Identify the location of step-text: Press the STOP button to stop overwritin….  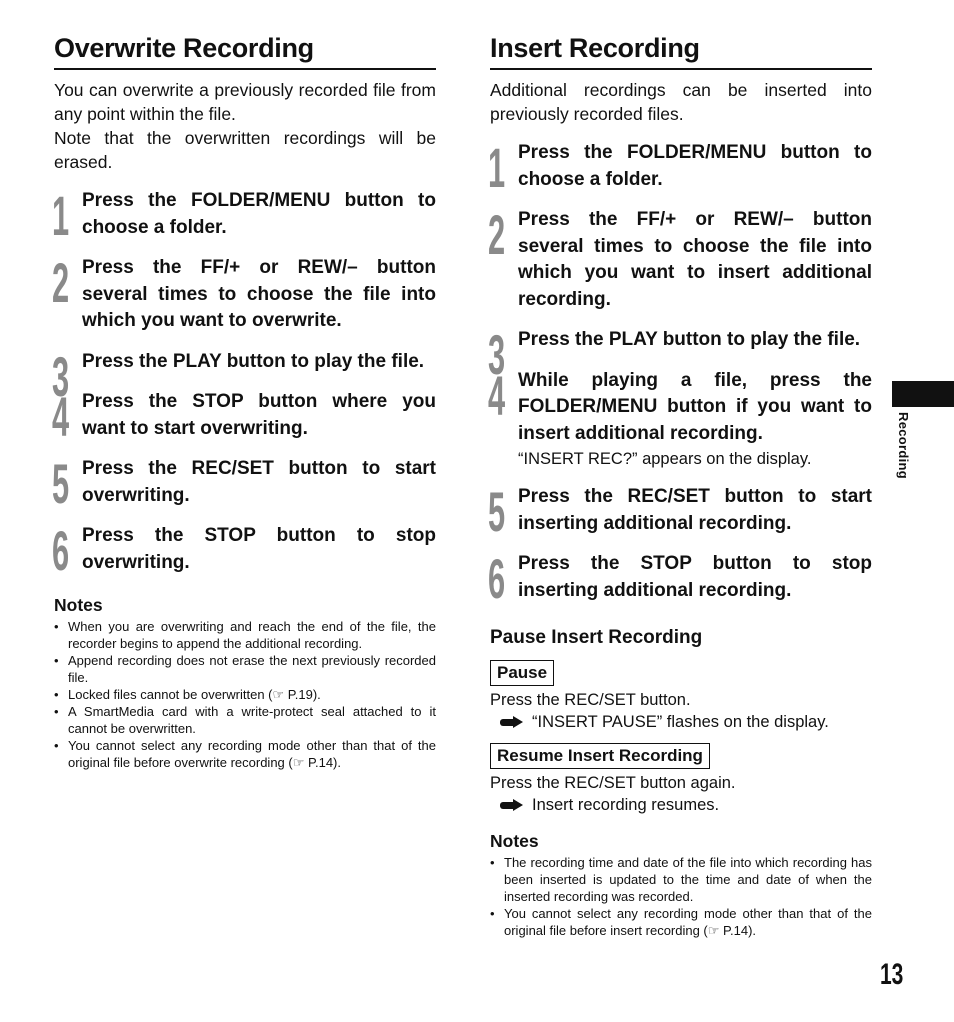
(259, 549).